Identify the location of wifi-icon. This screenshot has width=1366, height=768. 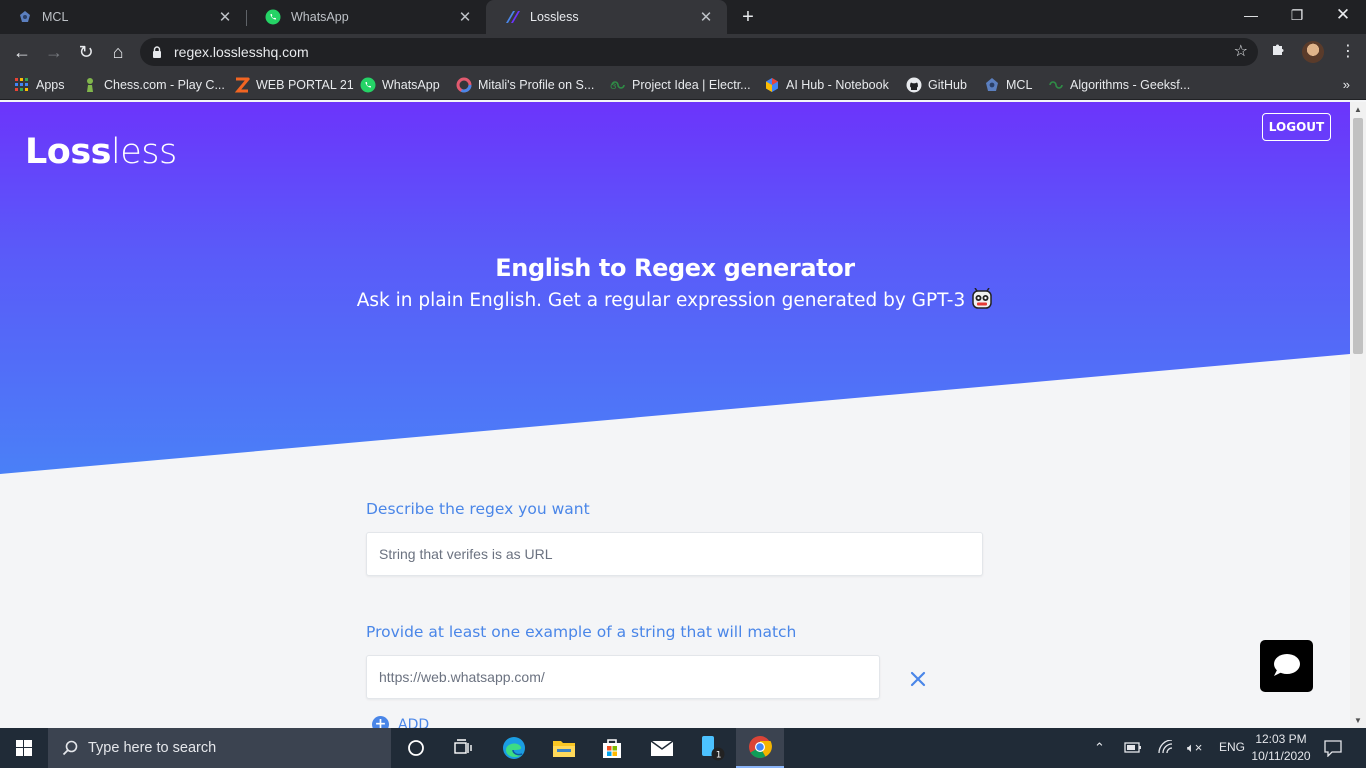
(1166, 747).